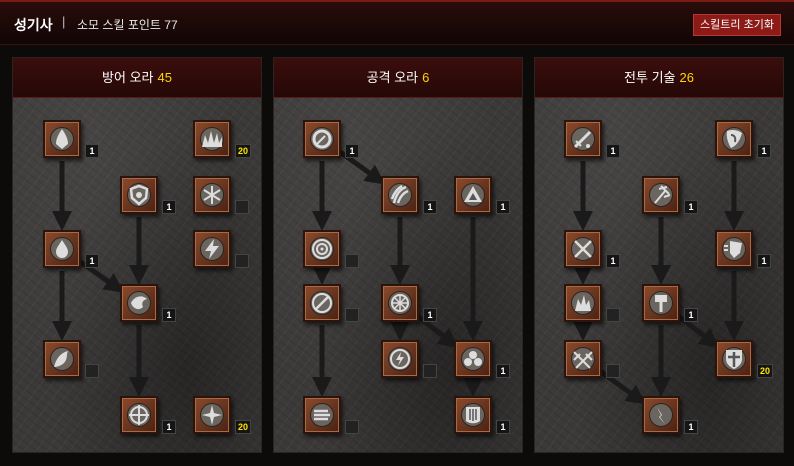 The width and height of the screenshot is (794, 466). I want to click on up-arrow-icon, so click(473, 195).